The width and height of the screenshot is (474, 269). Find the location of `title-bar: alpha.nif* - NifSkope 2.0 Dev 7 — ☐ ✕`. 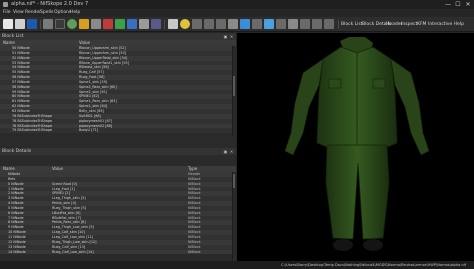

title-bar: alpha.nif* - NifSkope 2.0 Dev 7 — ☐ ✕ is located at coordinates (237, 4).